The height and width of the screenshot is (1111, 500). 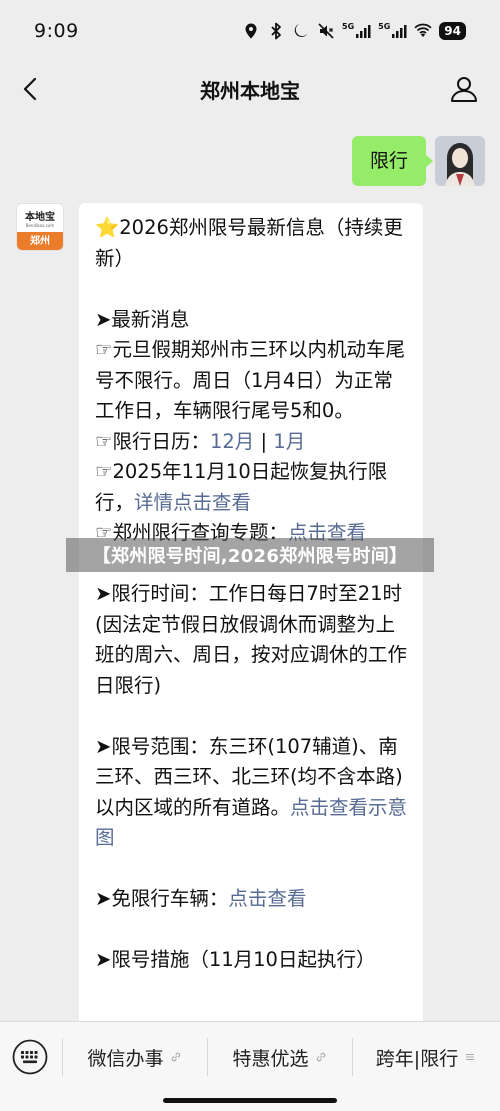 I want to click on outgoing-message: 限行, so click(x=418, y=161).